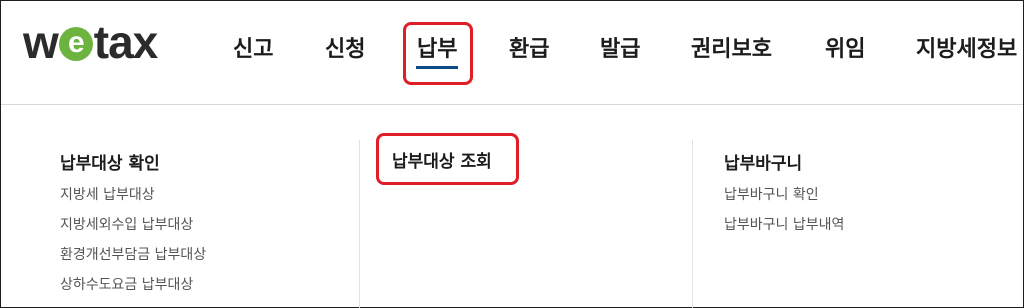  I want to click on nav-item-rights: 권리보호, so click(731, 47).